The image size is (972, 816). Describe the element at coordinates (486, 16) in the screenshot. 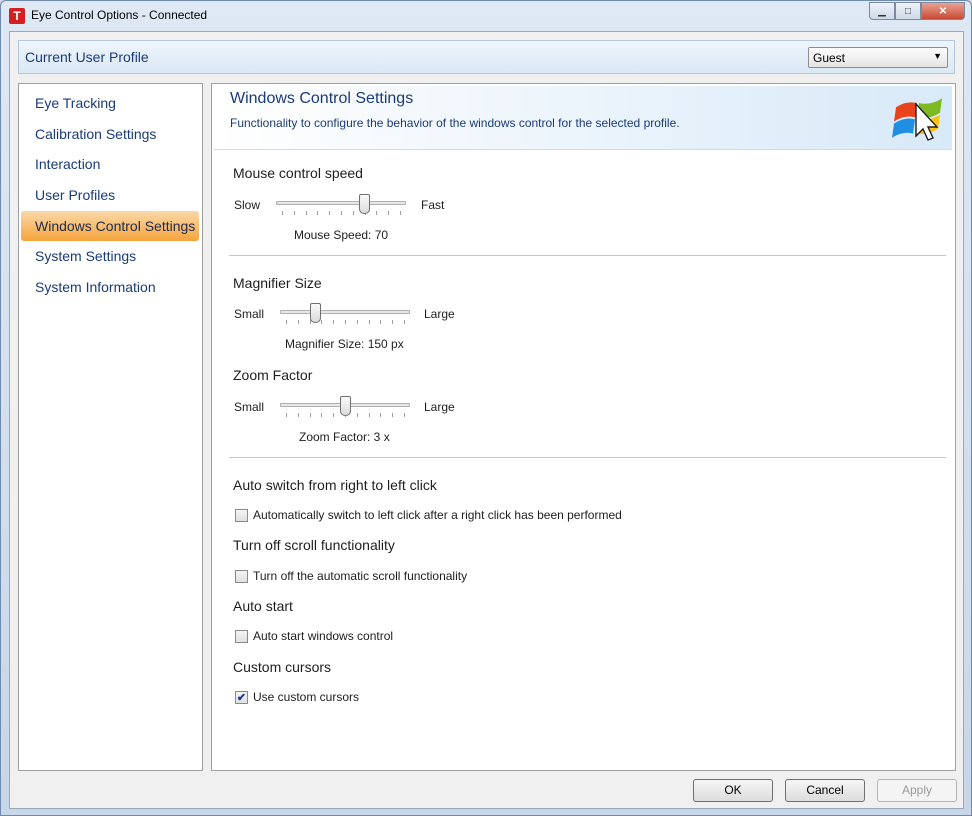

I see `title-bar: T Eye Control Options - Connected ▁ □ ✕` at that location.